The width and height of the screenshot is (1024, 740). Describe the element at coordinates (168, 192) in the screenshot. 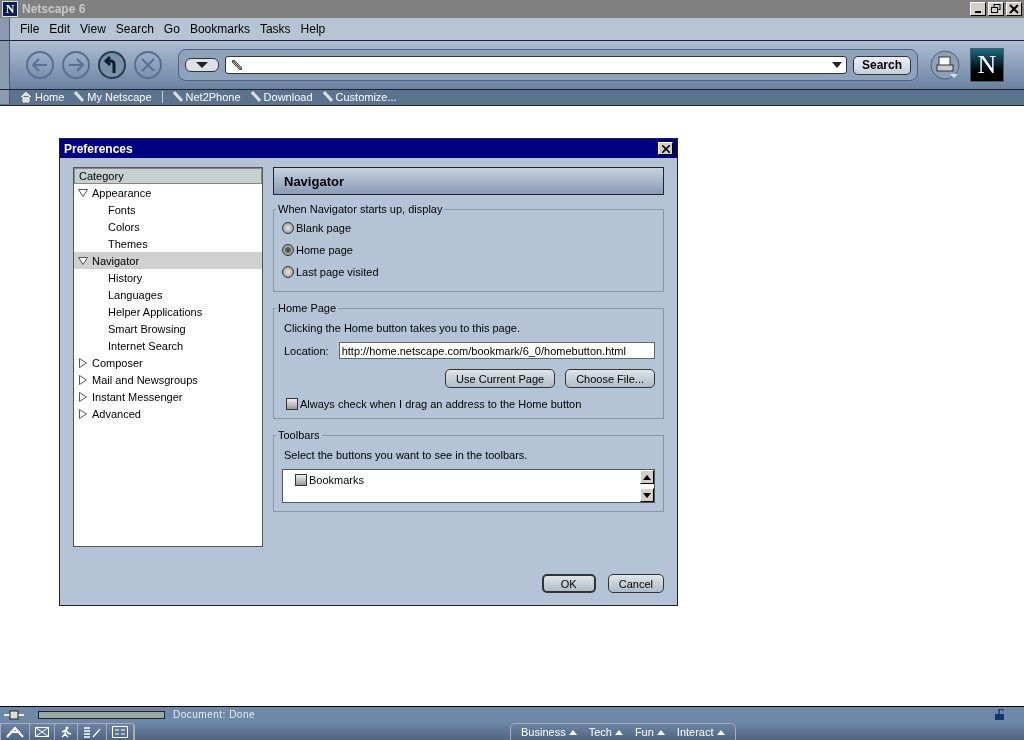

I see `tree-item: Appearance` at that location.